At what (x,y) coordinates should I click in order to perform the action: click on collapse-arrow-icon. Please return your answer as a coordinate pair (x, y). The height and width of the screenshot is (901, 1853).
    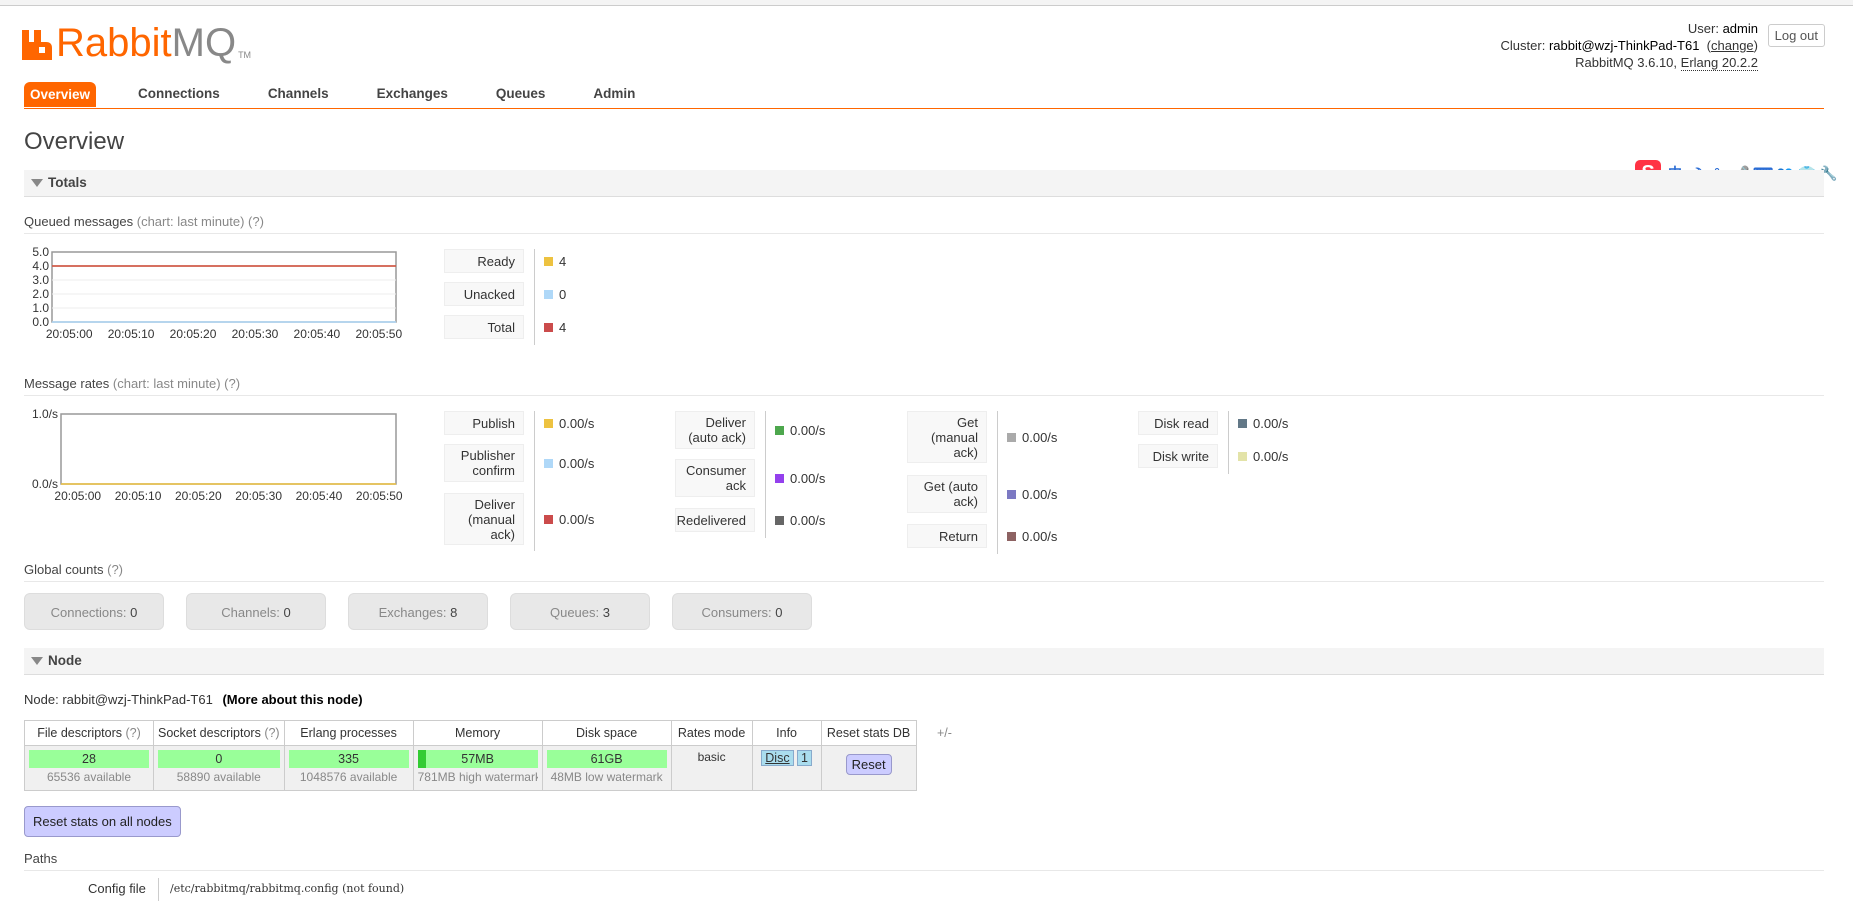
    Looking at the image, I should click on (37, 661).